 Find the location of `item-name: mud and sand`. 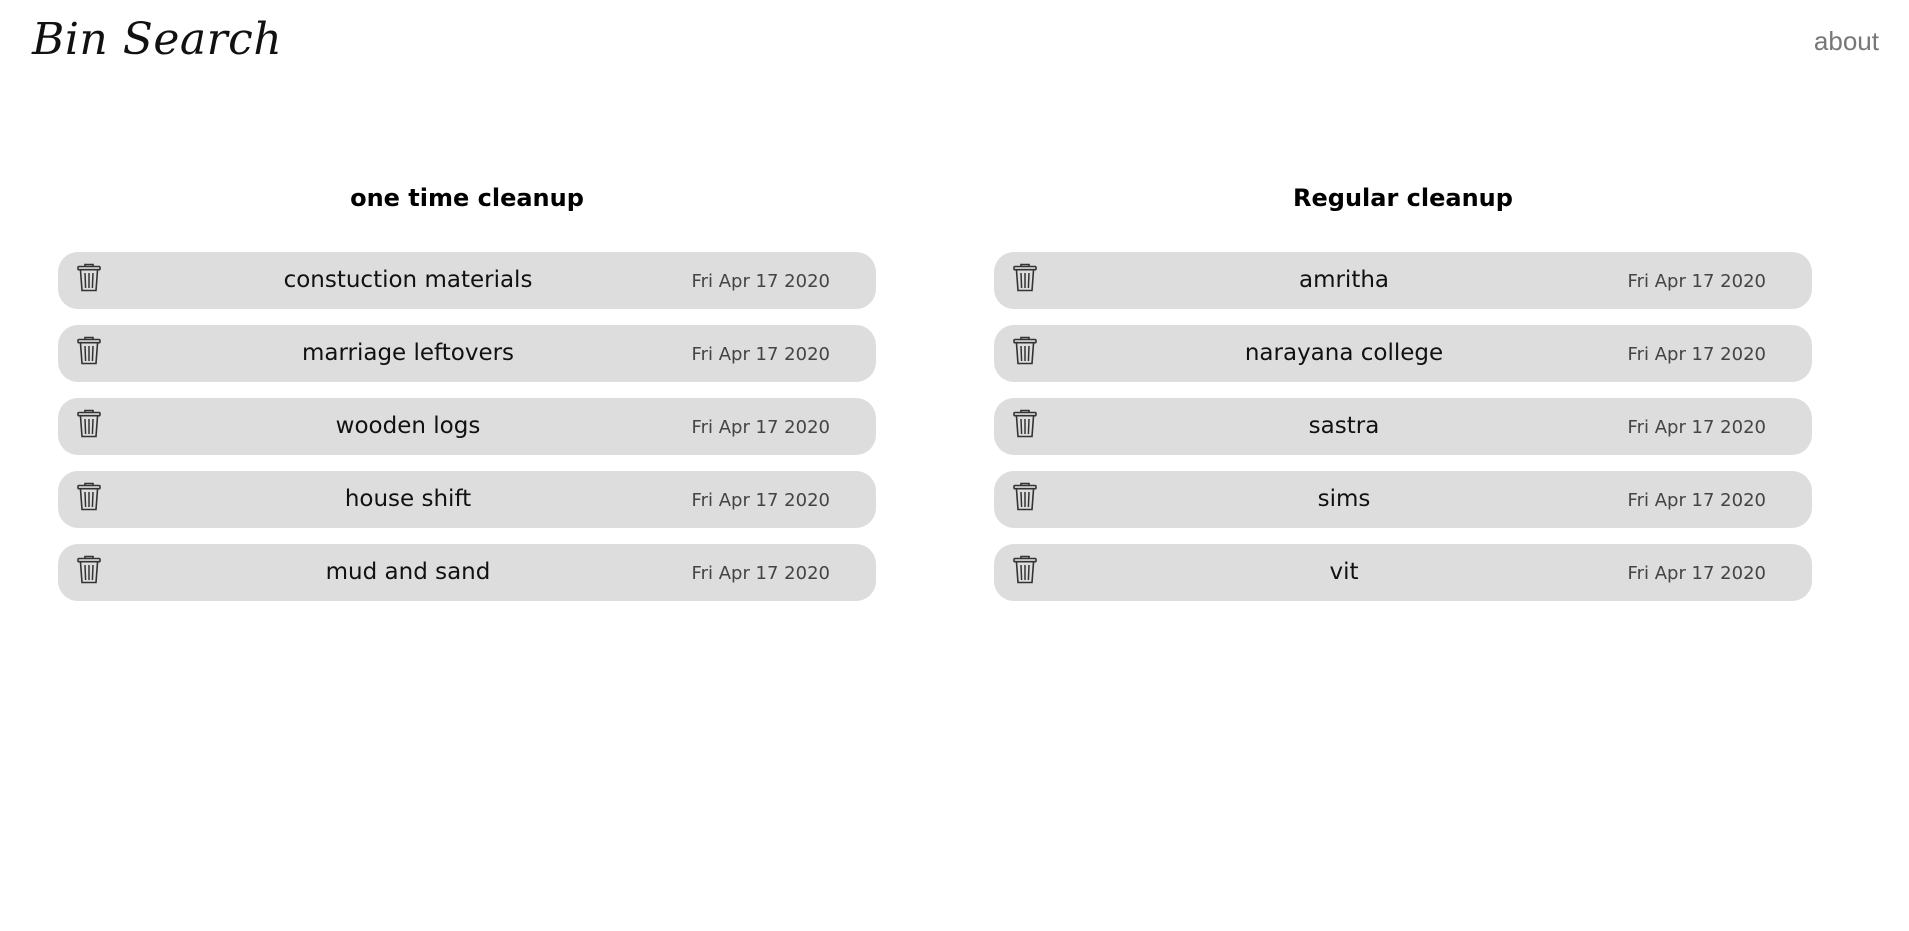

item-name: mud and sand is located at coordinates (408, 572).